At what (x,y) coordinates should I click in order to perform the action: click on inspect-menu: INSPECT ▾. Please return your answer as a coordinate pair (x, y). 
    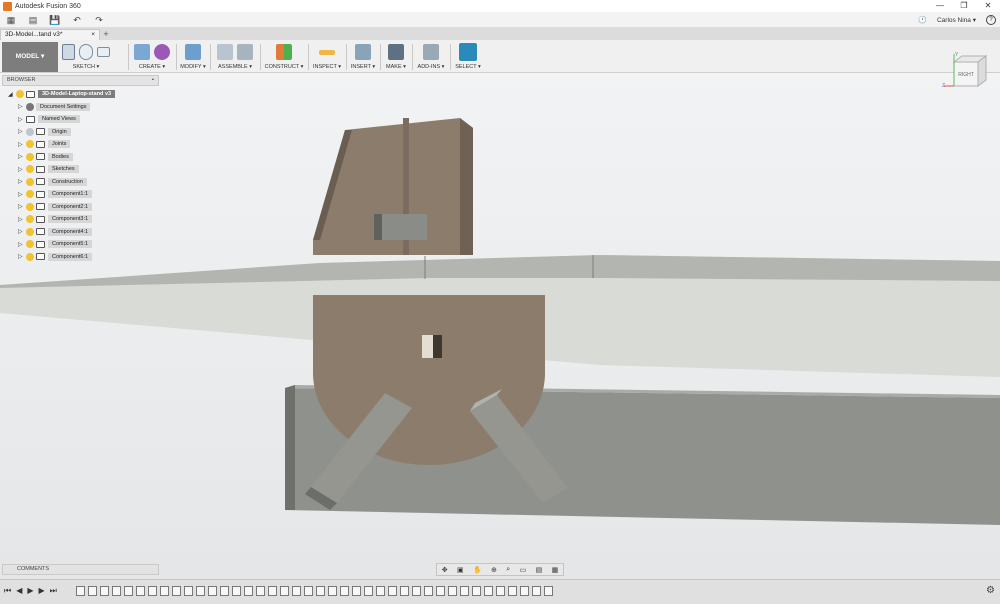
    Looking at the image, I should click on (327, 67).